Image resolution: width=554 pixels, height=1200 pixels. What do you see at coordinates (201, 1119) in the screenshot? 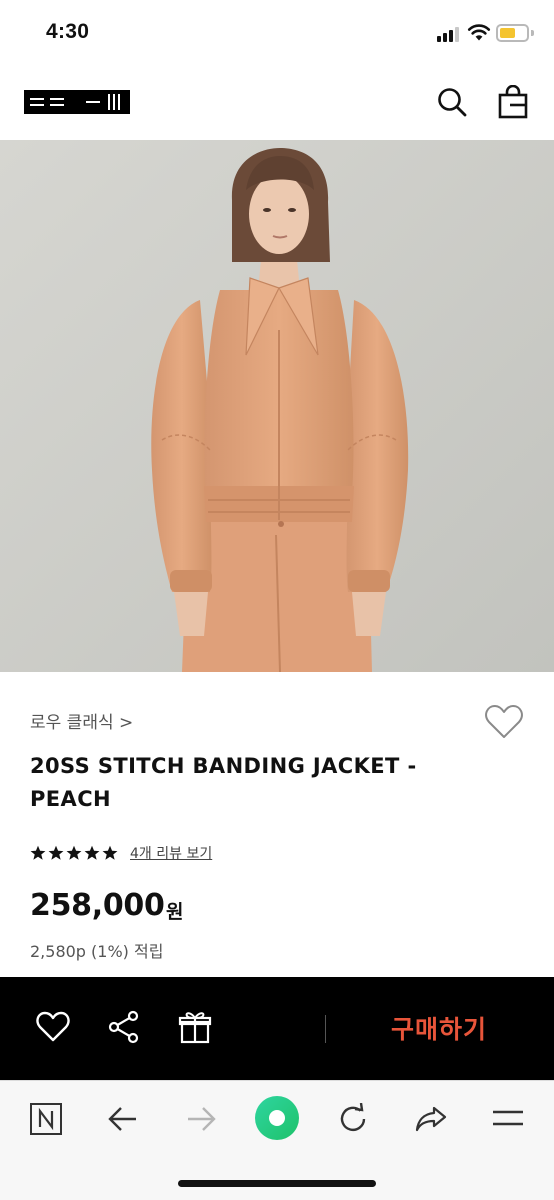
I see `forward-arrow-icon` at bounding box center [201, 1119].